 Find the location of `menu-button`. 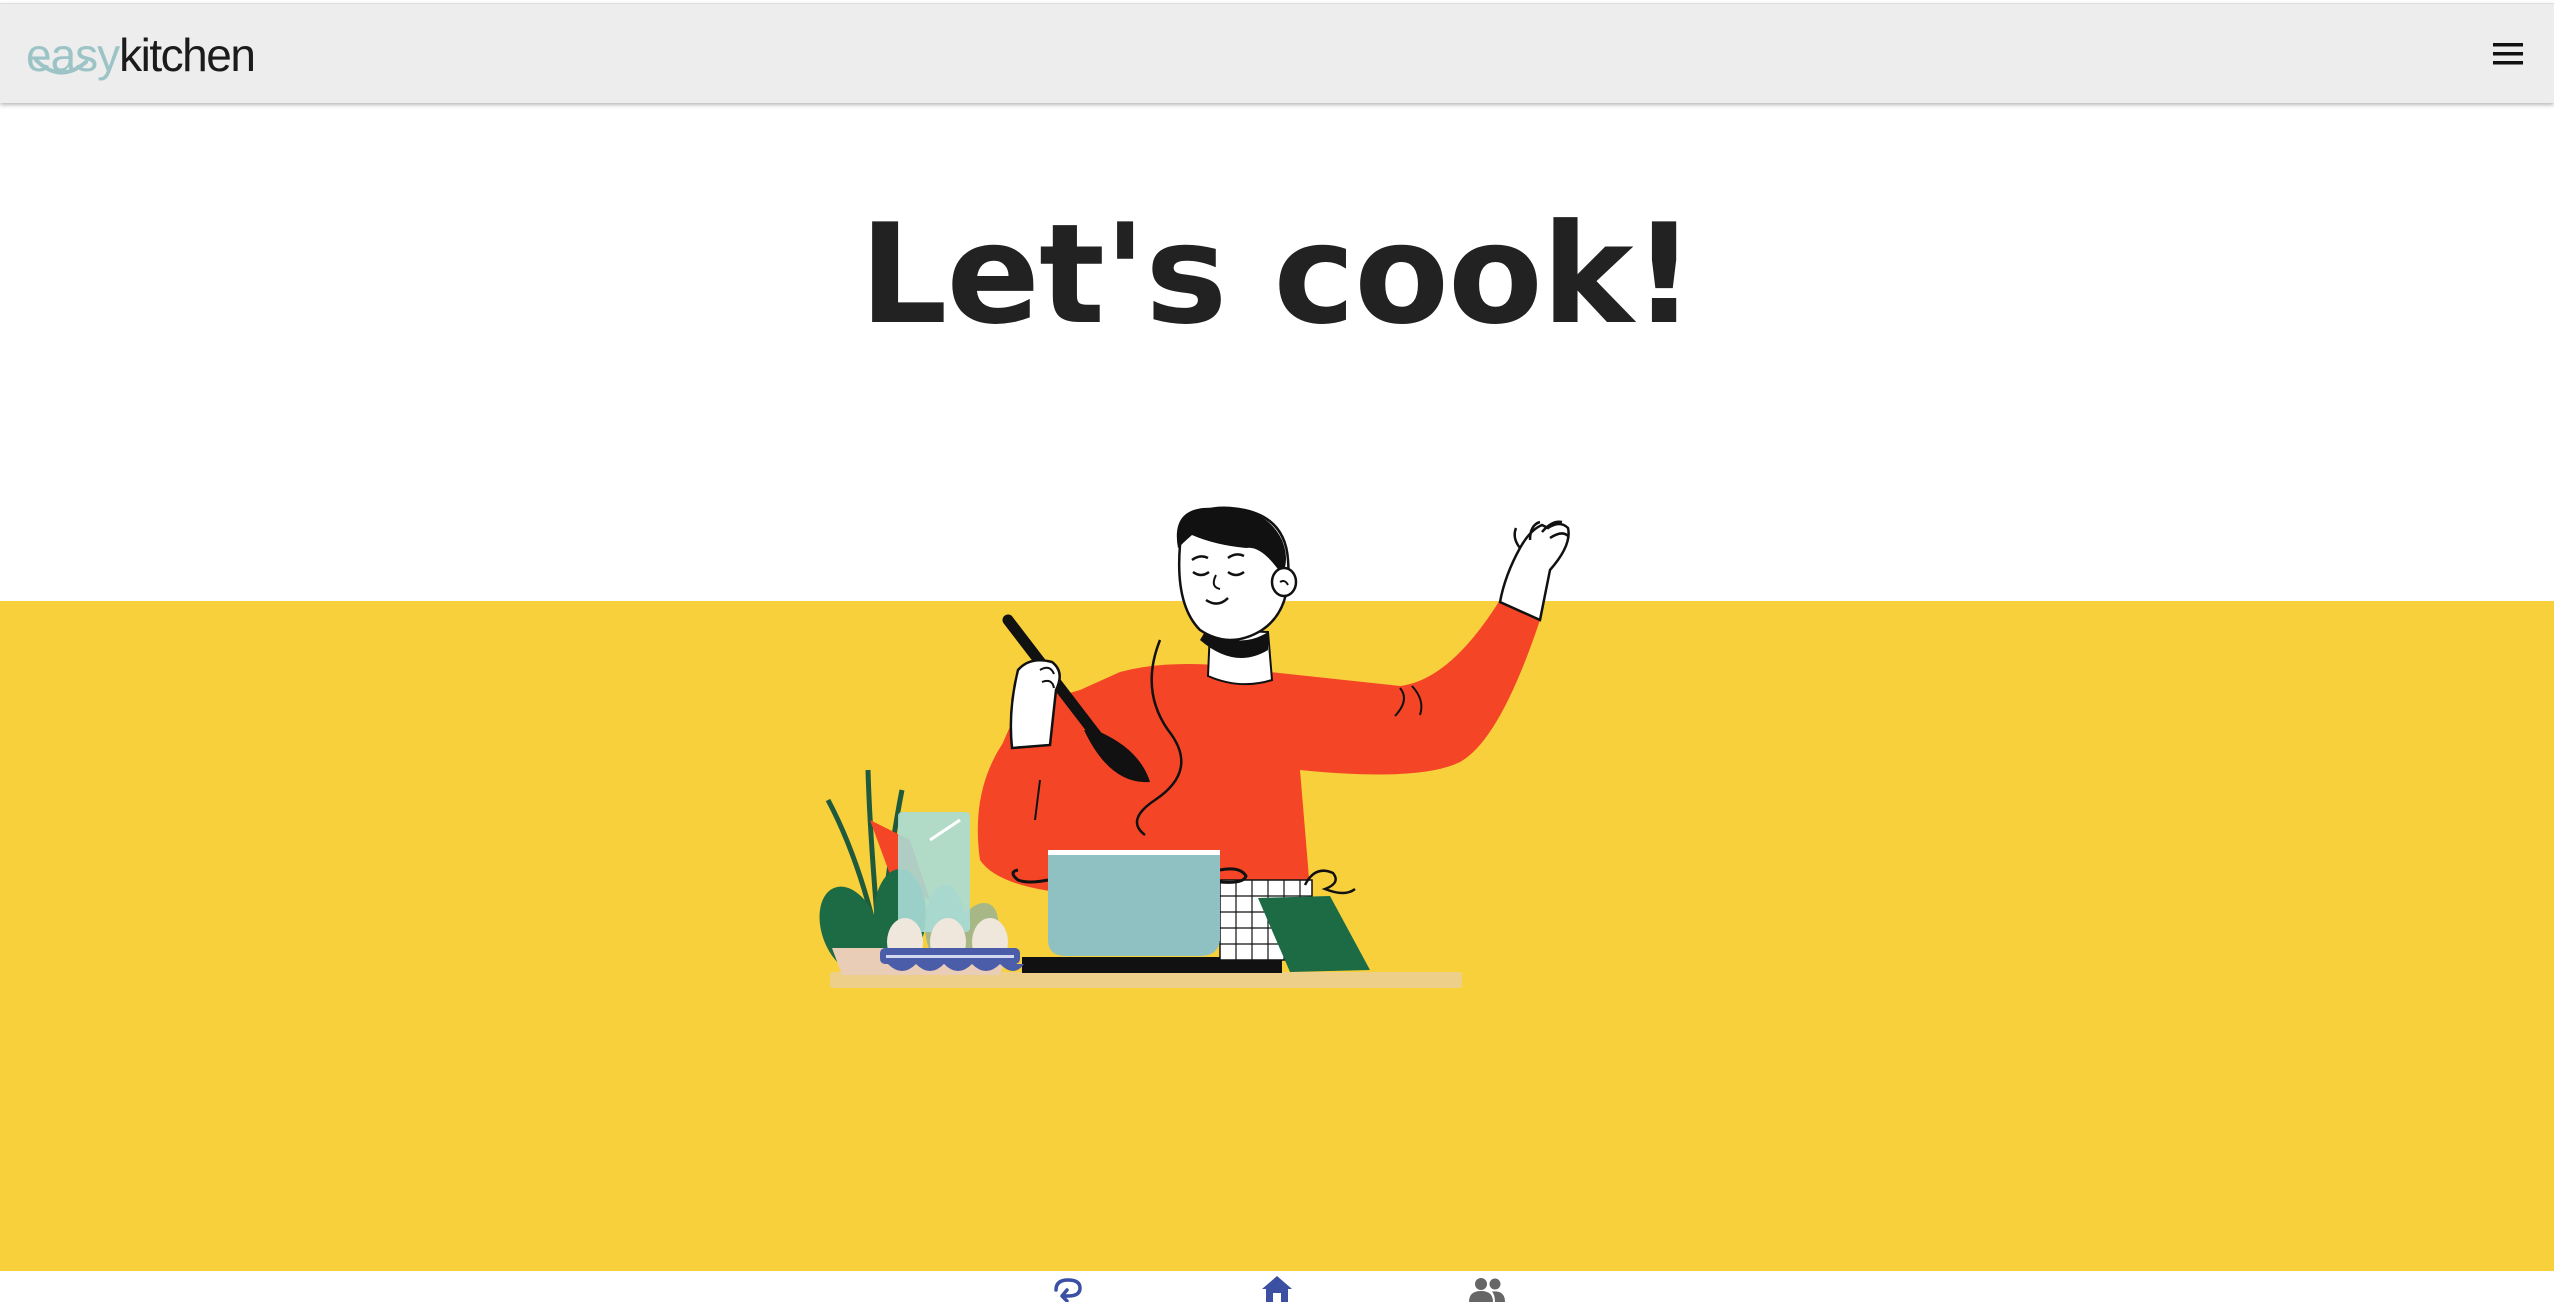

menu-button is located at coordinates (2508, 54).